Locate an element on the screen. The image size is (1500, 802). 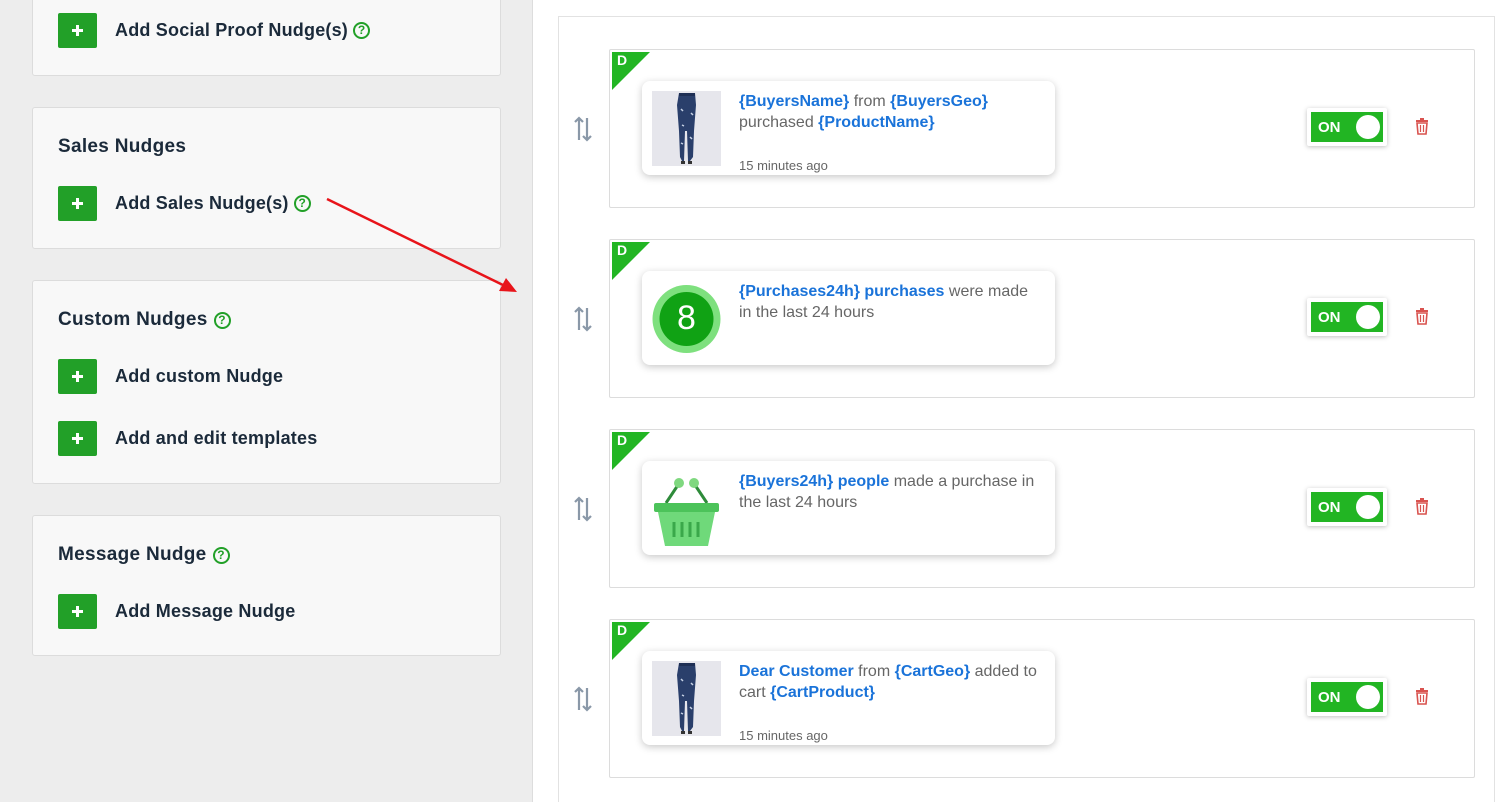
add-sales-button is located at coordinates (77, 203).